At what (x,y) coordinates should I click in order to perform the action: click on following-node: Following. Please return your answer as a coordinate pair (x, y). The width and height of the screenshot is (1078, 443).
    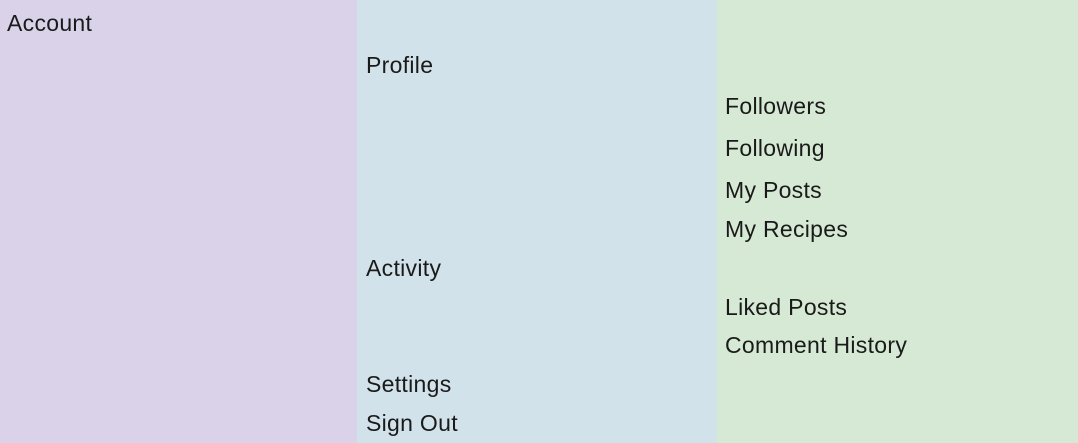
    Looking at the image, I should click on (775, 148).